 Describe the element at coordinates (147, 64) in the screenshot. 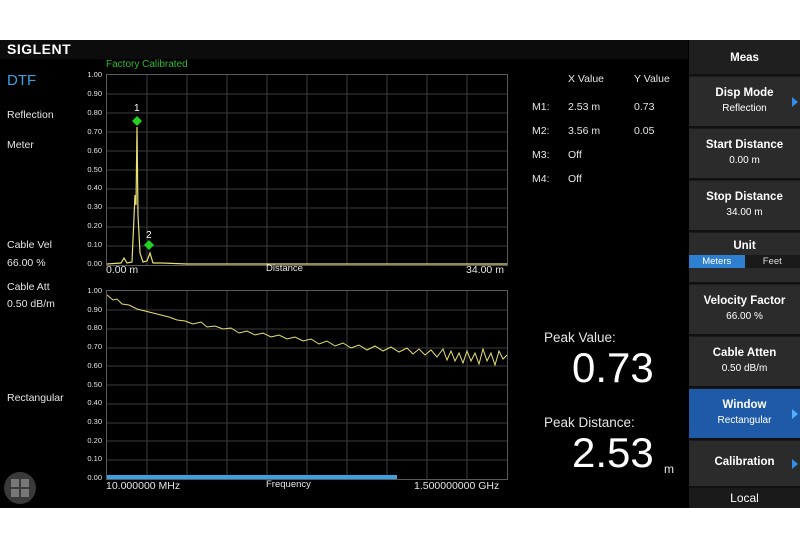

I see `calibration-status: Factory Calibrated` at that location.